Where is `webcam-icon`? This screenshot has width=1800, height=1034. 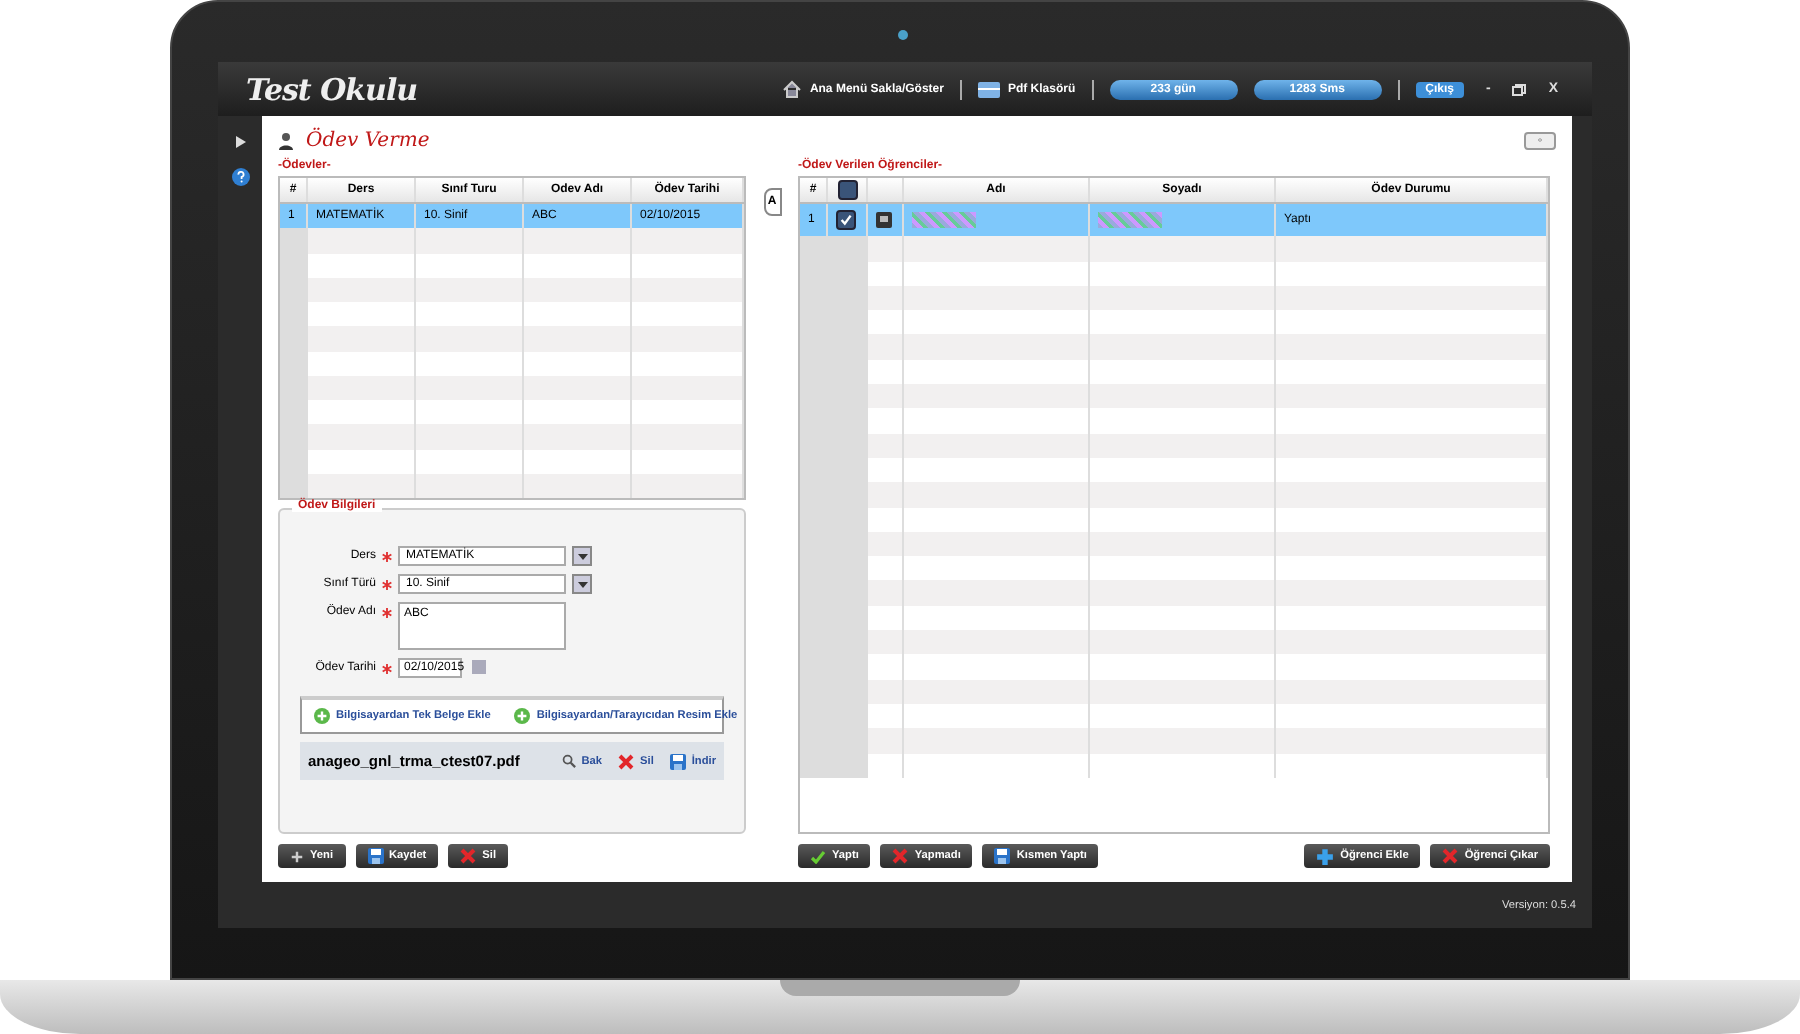 webcam-icon is located at coordinates (903, 35).